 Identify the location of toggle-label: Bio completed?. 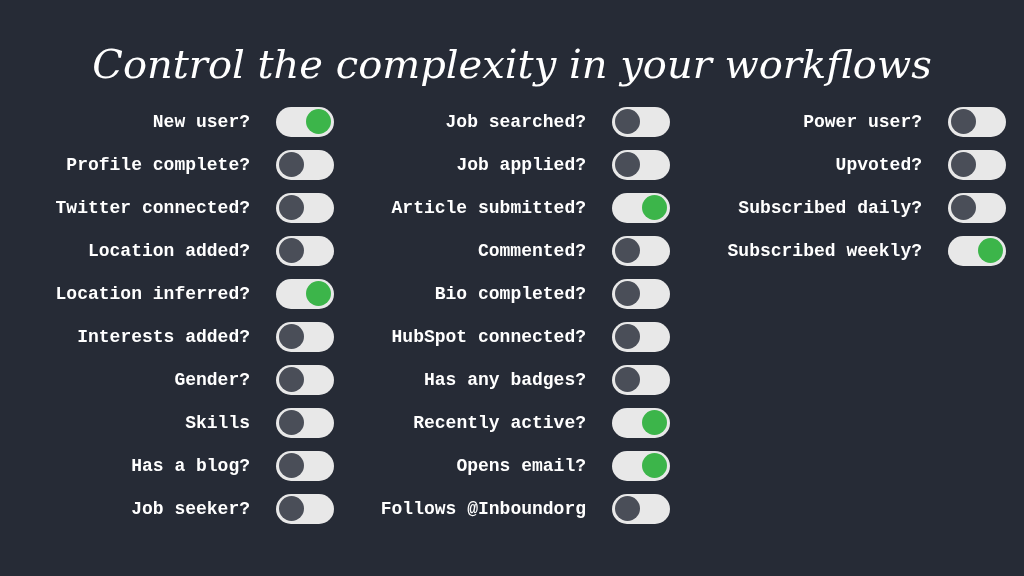
(510, 293).